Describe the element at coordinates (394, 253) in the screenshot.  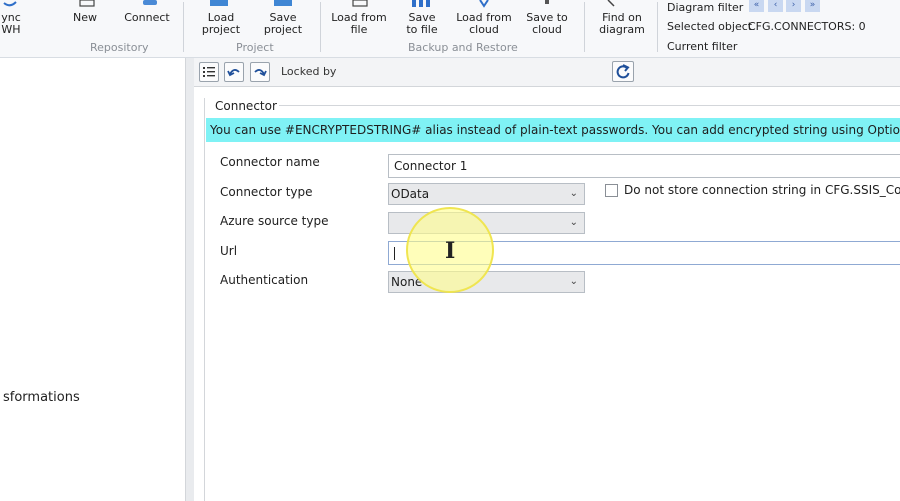
I see `text-caret` at that location.